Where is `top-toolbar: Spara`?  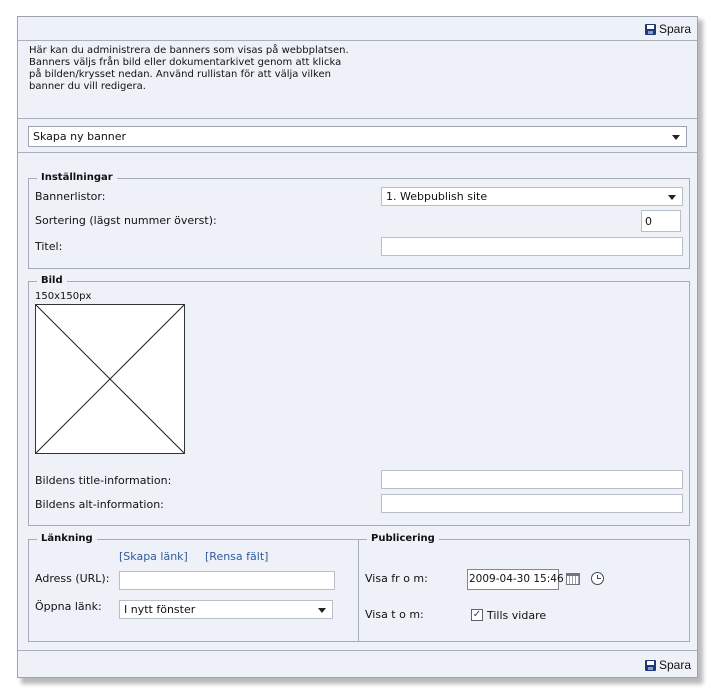
top-toolbar: Spara is located at coordinates (357, 29).